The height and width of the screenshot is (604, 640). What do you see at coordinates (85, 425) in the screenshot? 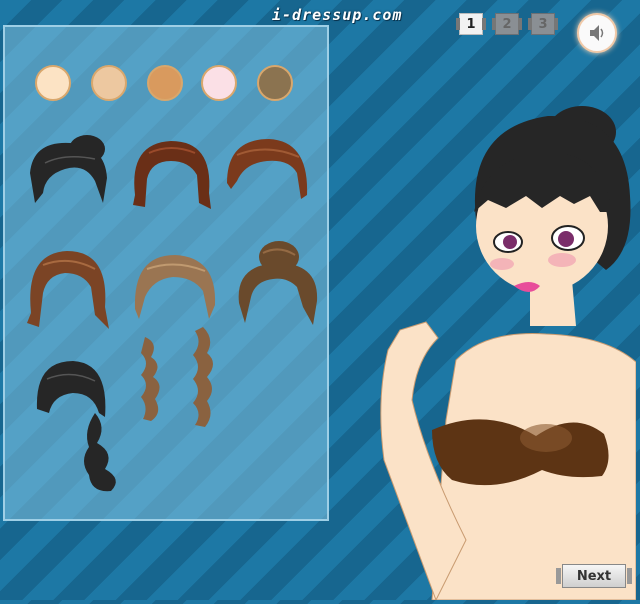
I see `hair-option-black-side-ponytail` at bounding box center [85, 425].